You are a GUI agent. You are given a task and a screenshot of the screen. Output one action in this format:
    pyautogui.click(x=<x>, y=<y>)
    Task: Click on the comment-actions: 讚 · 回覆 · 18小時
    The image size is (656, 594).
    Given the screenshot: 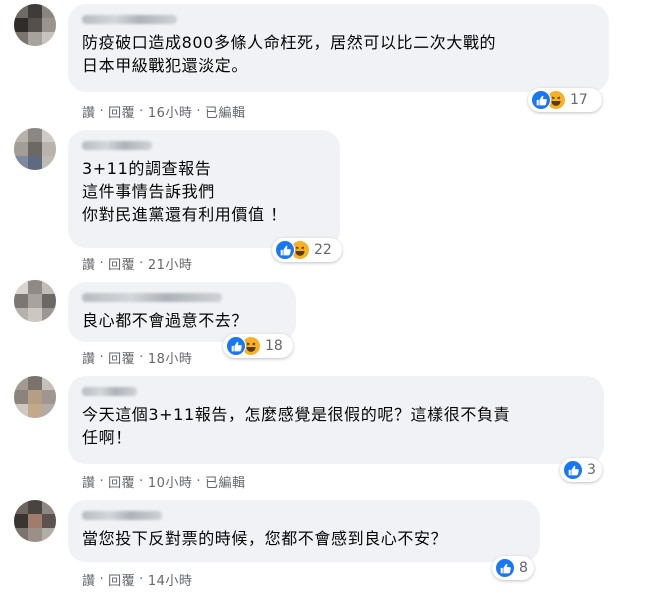 What is the action you would take?
    pyautogui.click(x=137, y=357)
    